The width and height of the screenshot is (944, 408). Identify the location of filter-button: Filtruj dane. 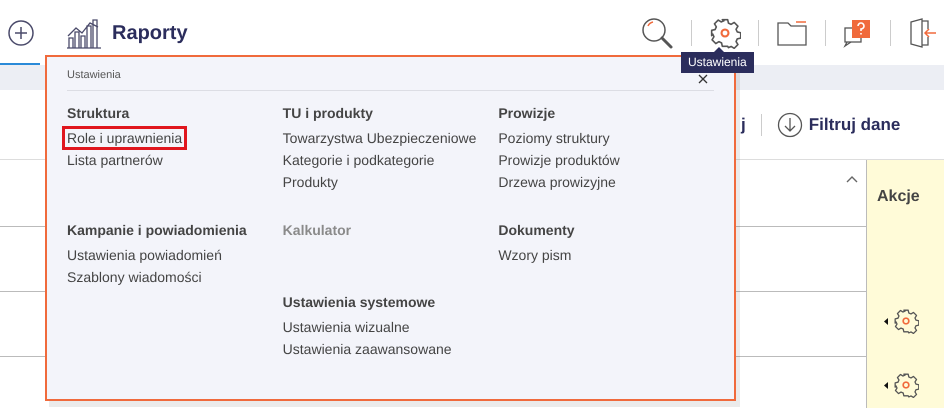
(838, 125).